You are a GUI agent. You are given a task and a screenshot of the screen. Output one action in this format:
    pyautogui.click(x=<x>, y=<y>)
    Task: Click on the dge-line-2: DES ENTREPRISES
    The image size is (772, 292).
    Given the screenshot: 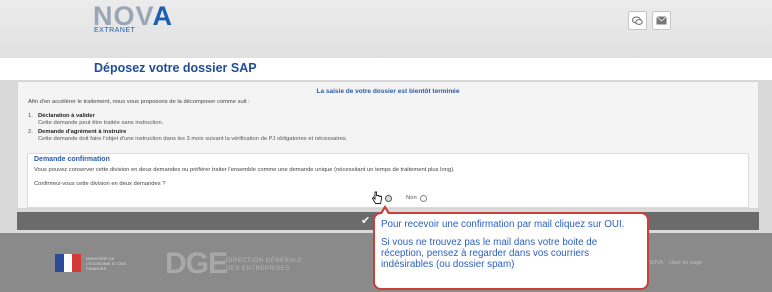 What is the action you would take?
    pyautogui.click(x=258, y=269)
    